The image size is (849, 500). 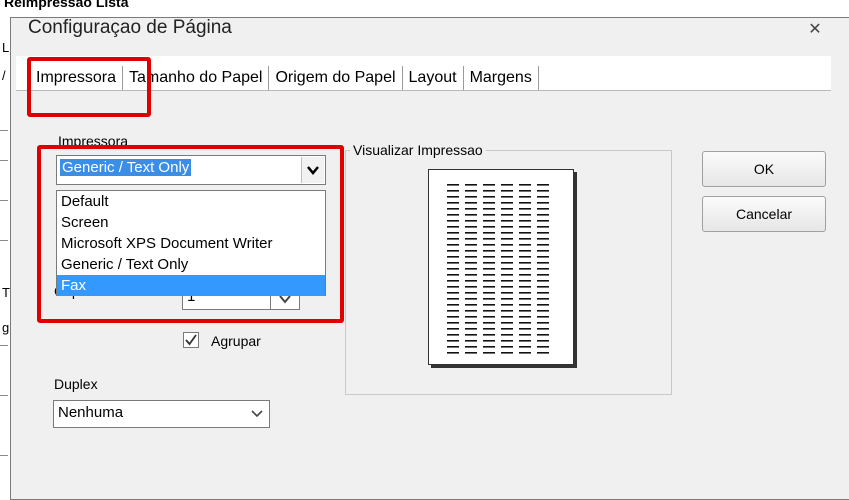 What do you see at coordinates (191, 264) in the screenshot?
I see `printer-option: Generic / Text Only` at bounding box center [191, 264].